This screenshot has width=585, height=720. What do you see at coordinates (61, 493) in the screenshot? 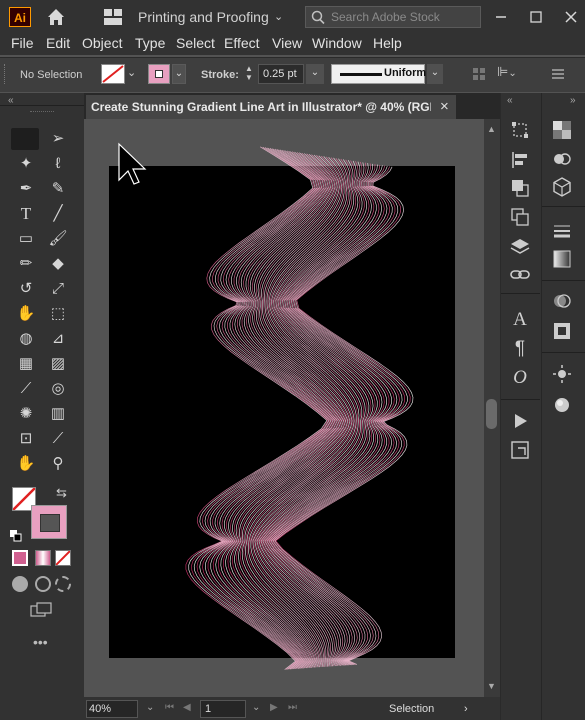
I see `swap-fill-stroke-icon: ⇆` at bounding box center [61, 493].